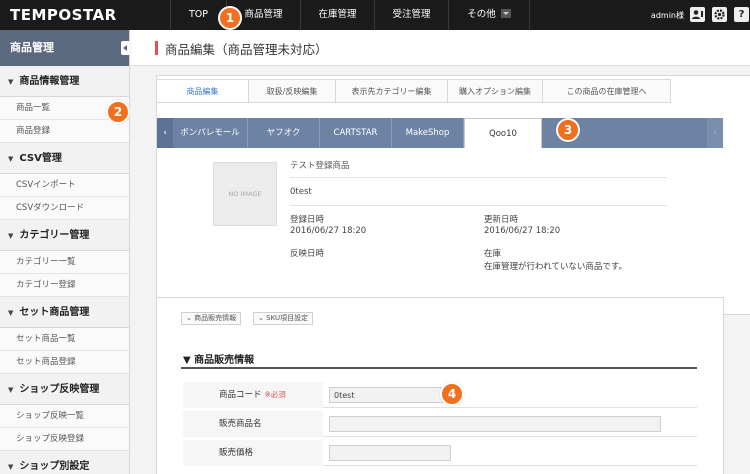 The width and height of the screenshot is (750, 474). I want to click on sidebar-item-set-product-list: セット商品一覧, so click(64, 339).